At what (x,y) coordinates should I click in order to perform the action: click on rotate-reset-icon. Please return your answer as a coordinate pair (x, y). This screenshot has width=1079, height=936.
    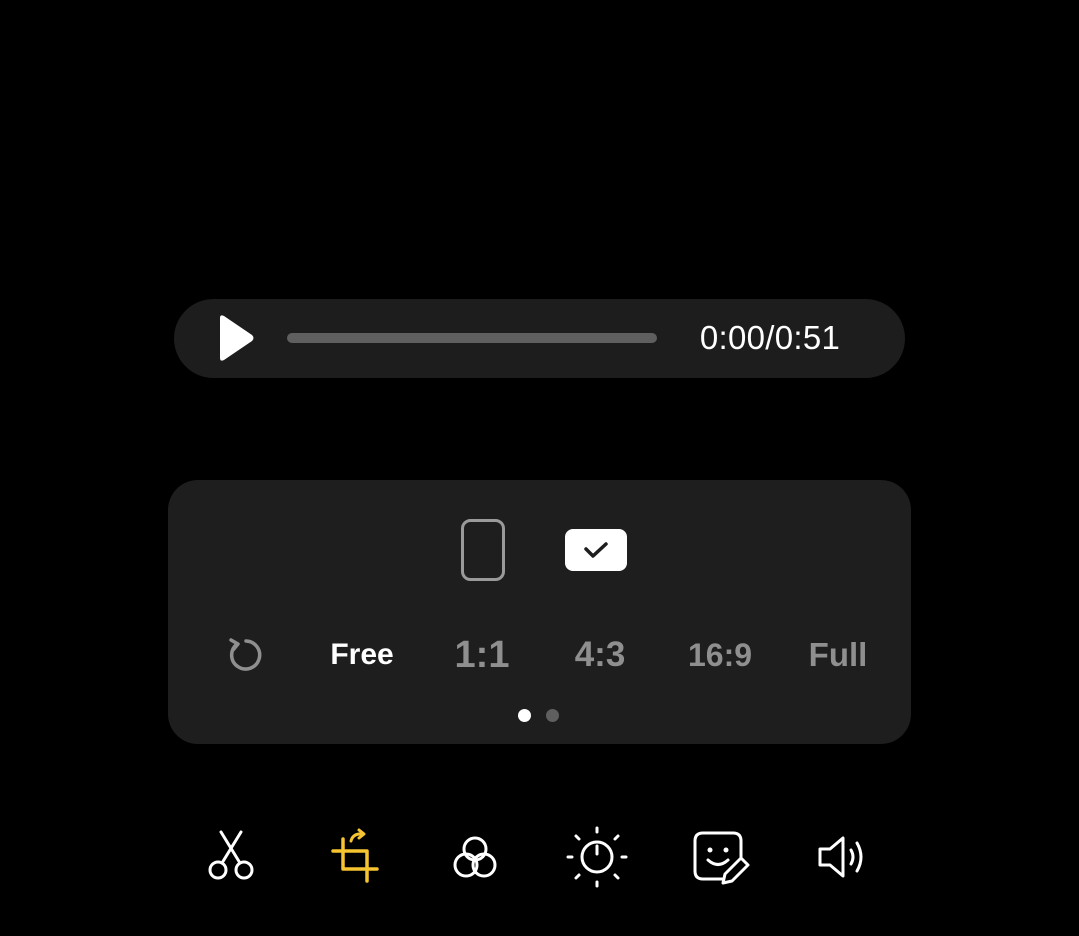
    Looking at the image, I should click on (245, 654).